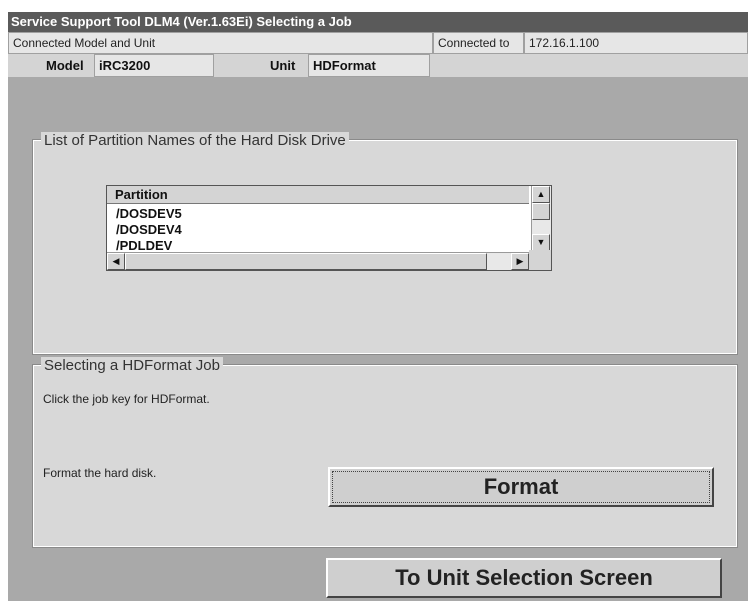  What do you see at coordinates (521, 487) in the screenshot?
I see `format-button: Format` at bounding box center [521, 487].